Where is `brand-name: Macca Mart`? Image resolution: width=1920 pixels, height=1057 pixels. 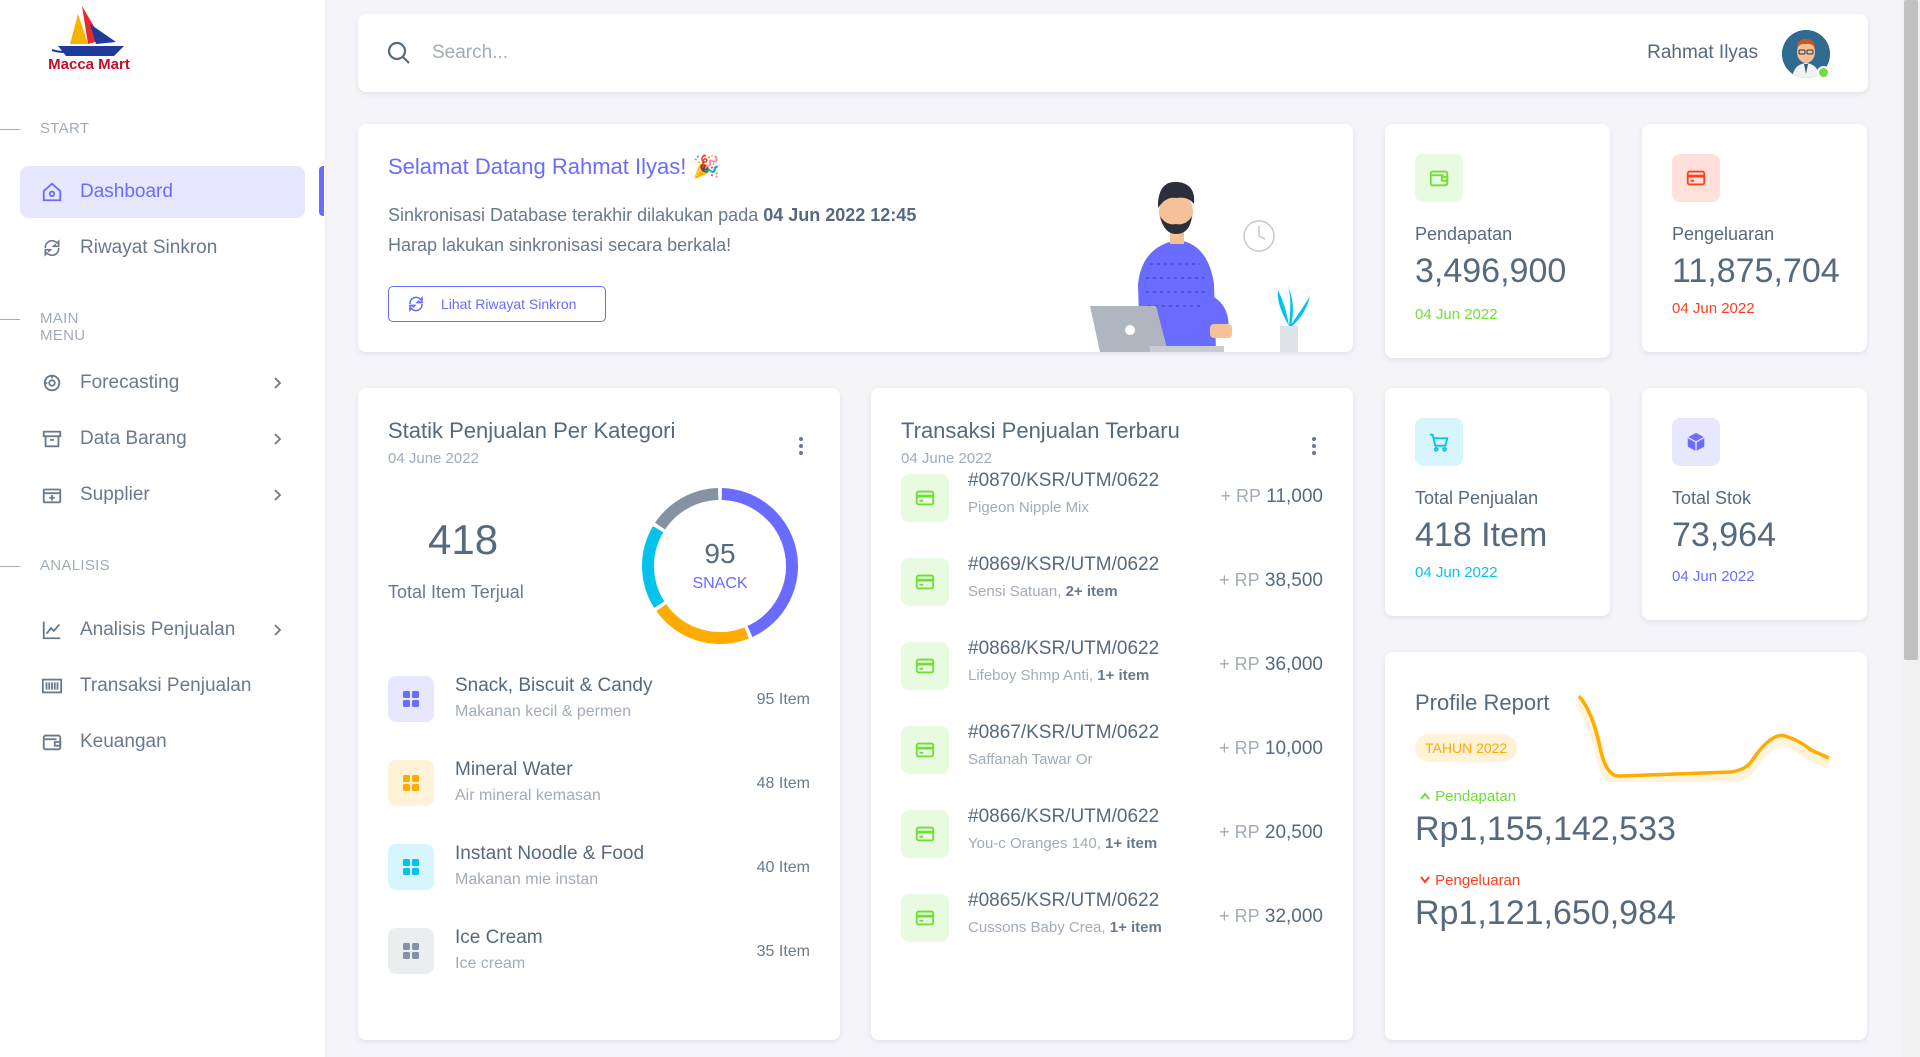 brand-name: Macca Mart is located at coordinates (89, 64).